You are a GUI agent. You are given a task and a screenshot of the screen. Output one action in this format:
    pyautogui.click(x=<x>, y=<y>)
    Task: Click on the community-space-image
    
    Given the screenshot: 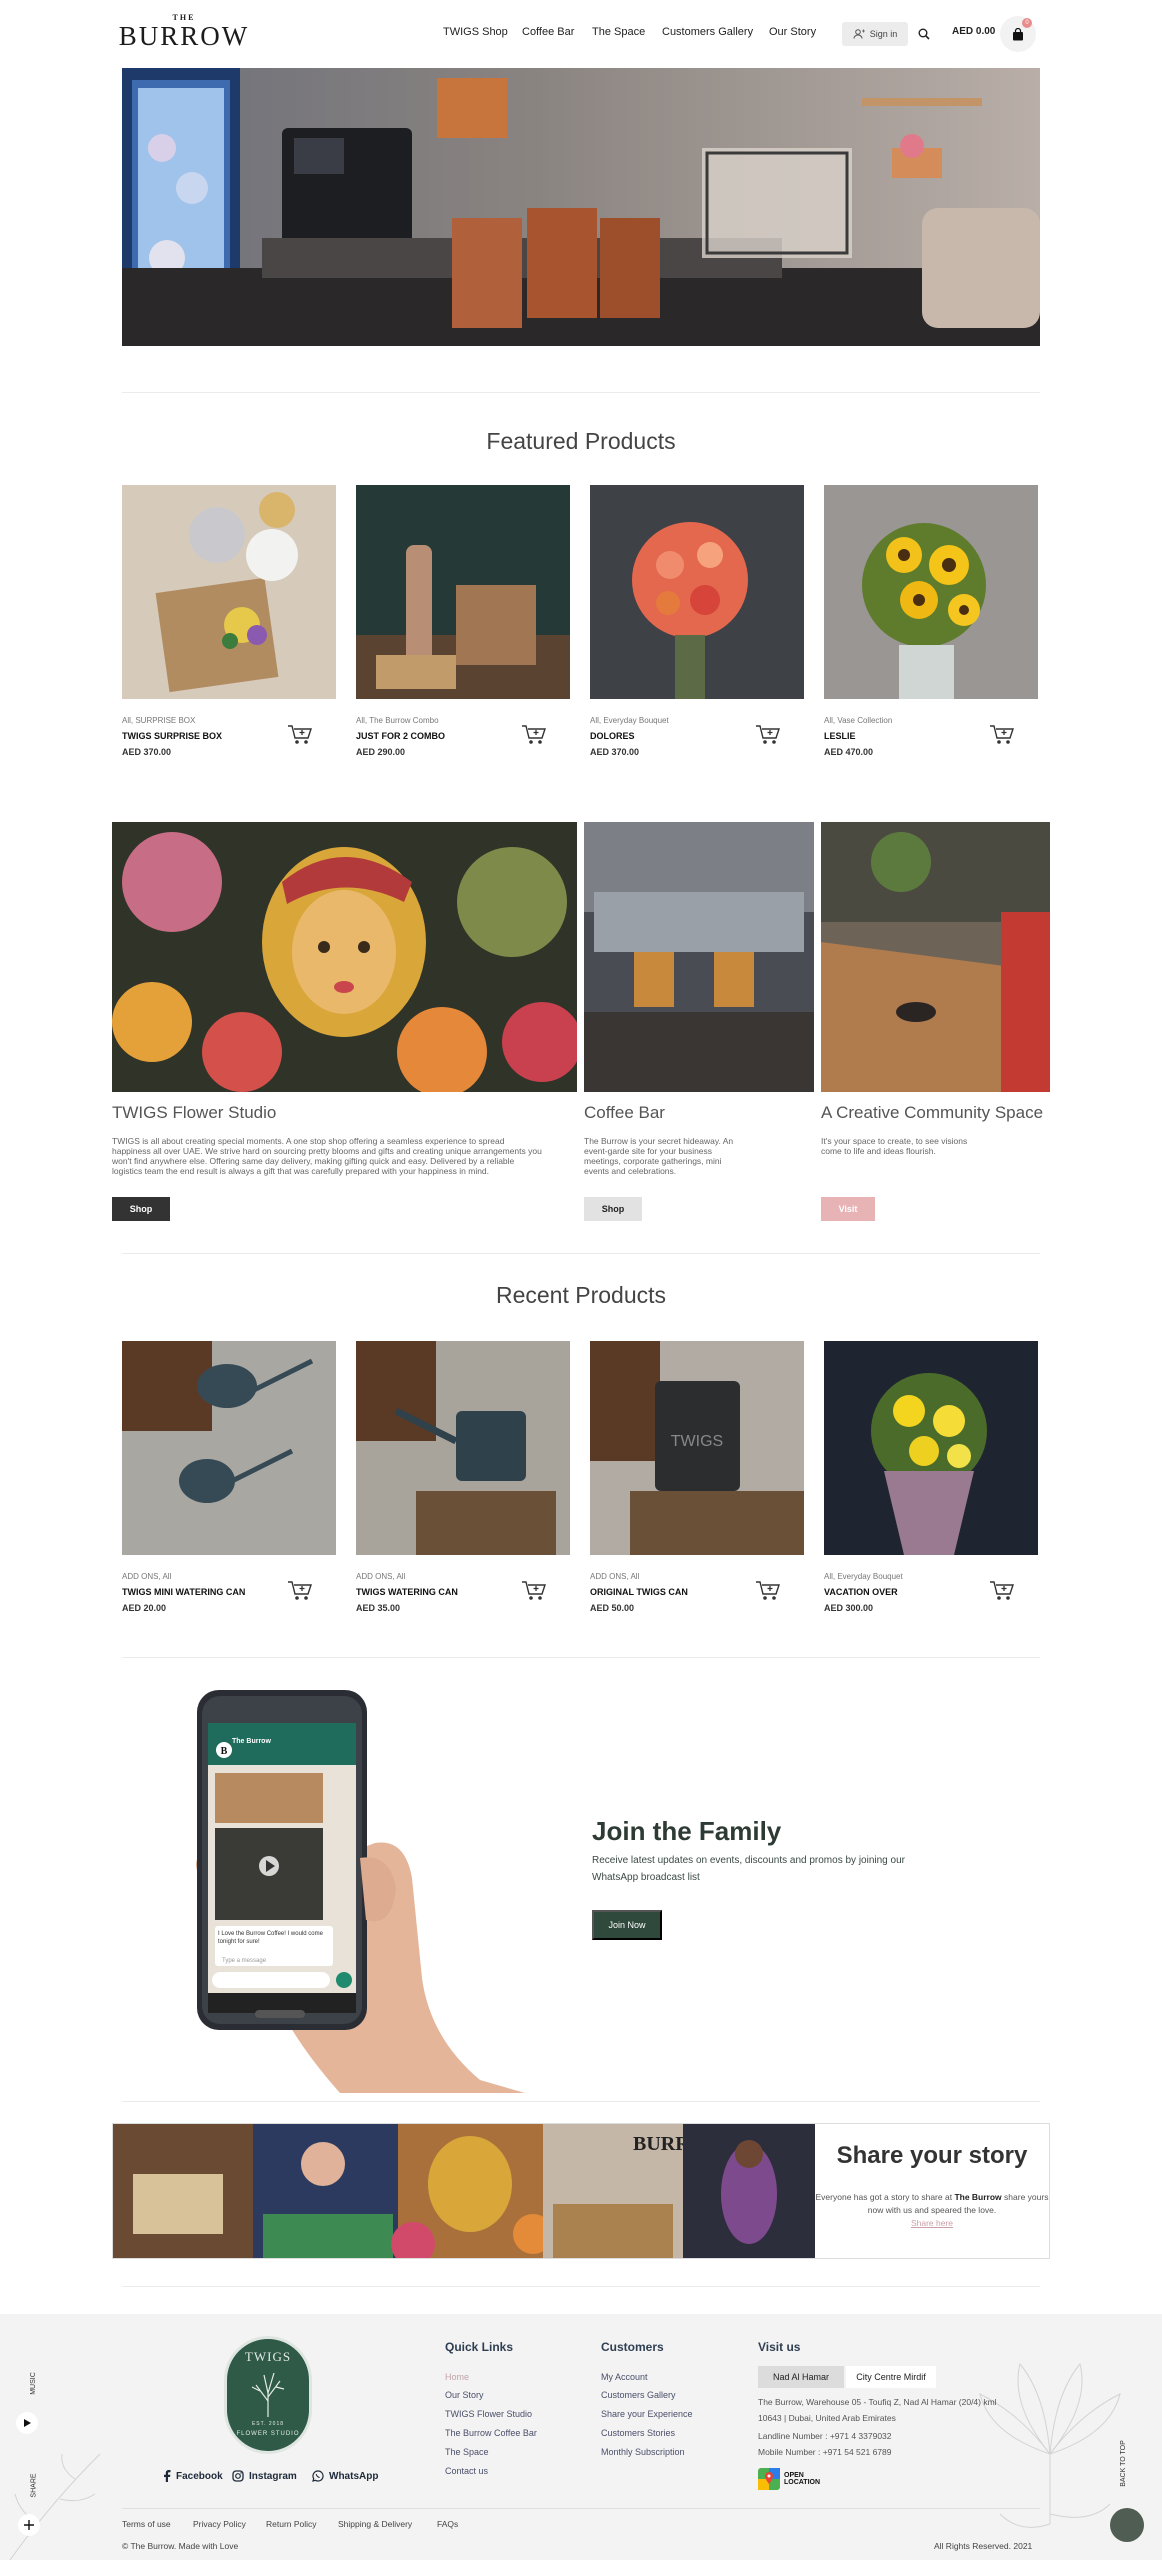 What is the action you would take?
    pyautogui.click(x=935, y=957)
    